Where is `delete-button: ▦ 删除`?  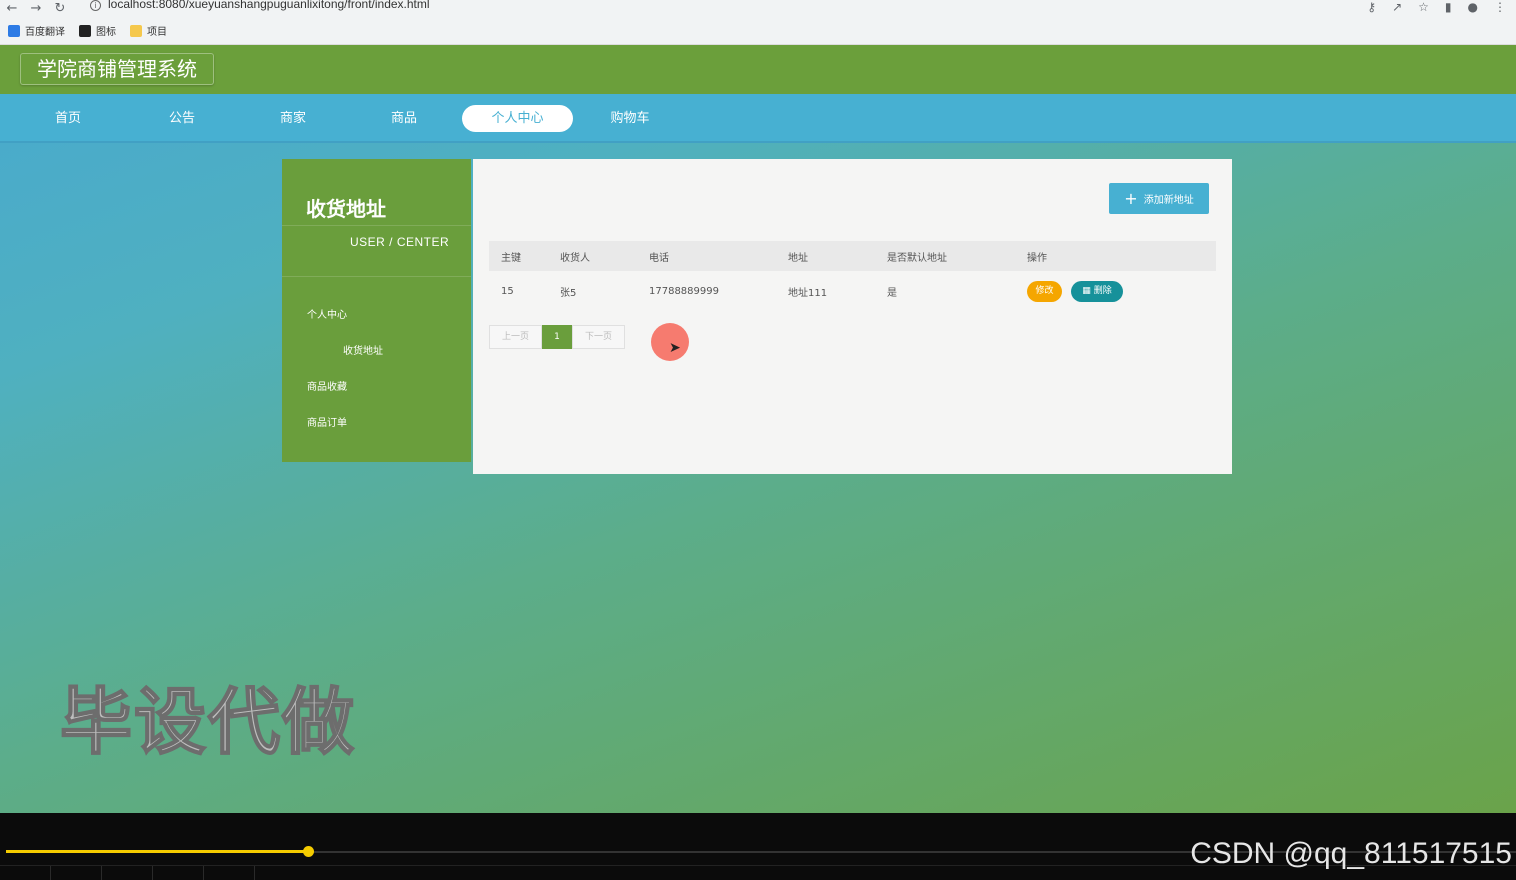 delete-button: ▦ 删除 is located at coordinates (1097, 291).